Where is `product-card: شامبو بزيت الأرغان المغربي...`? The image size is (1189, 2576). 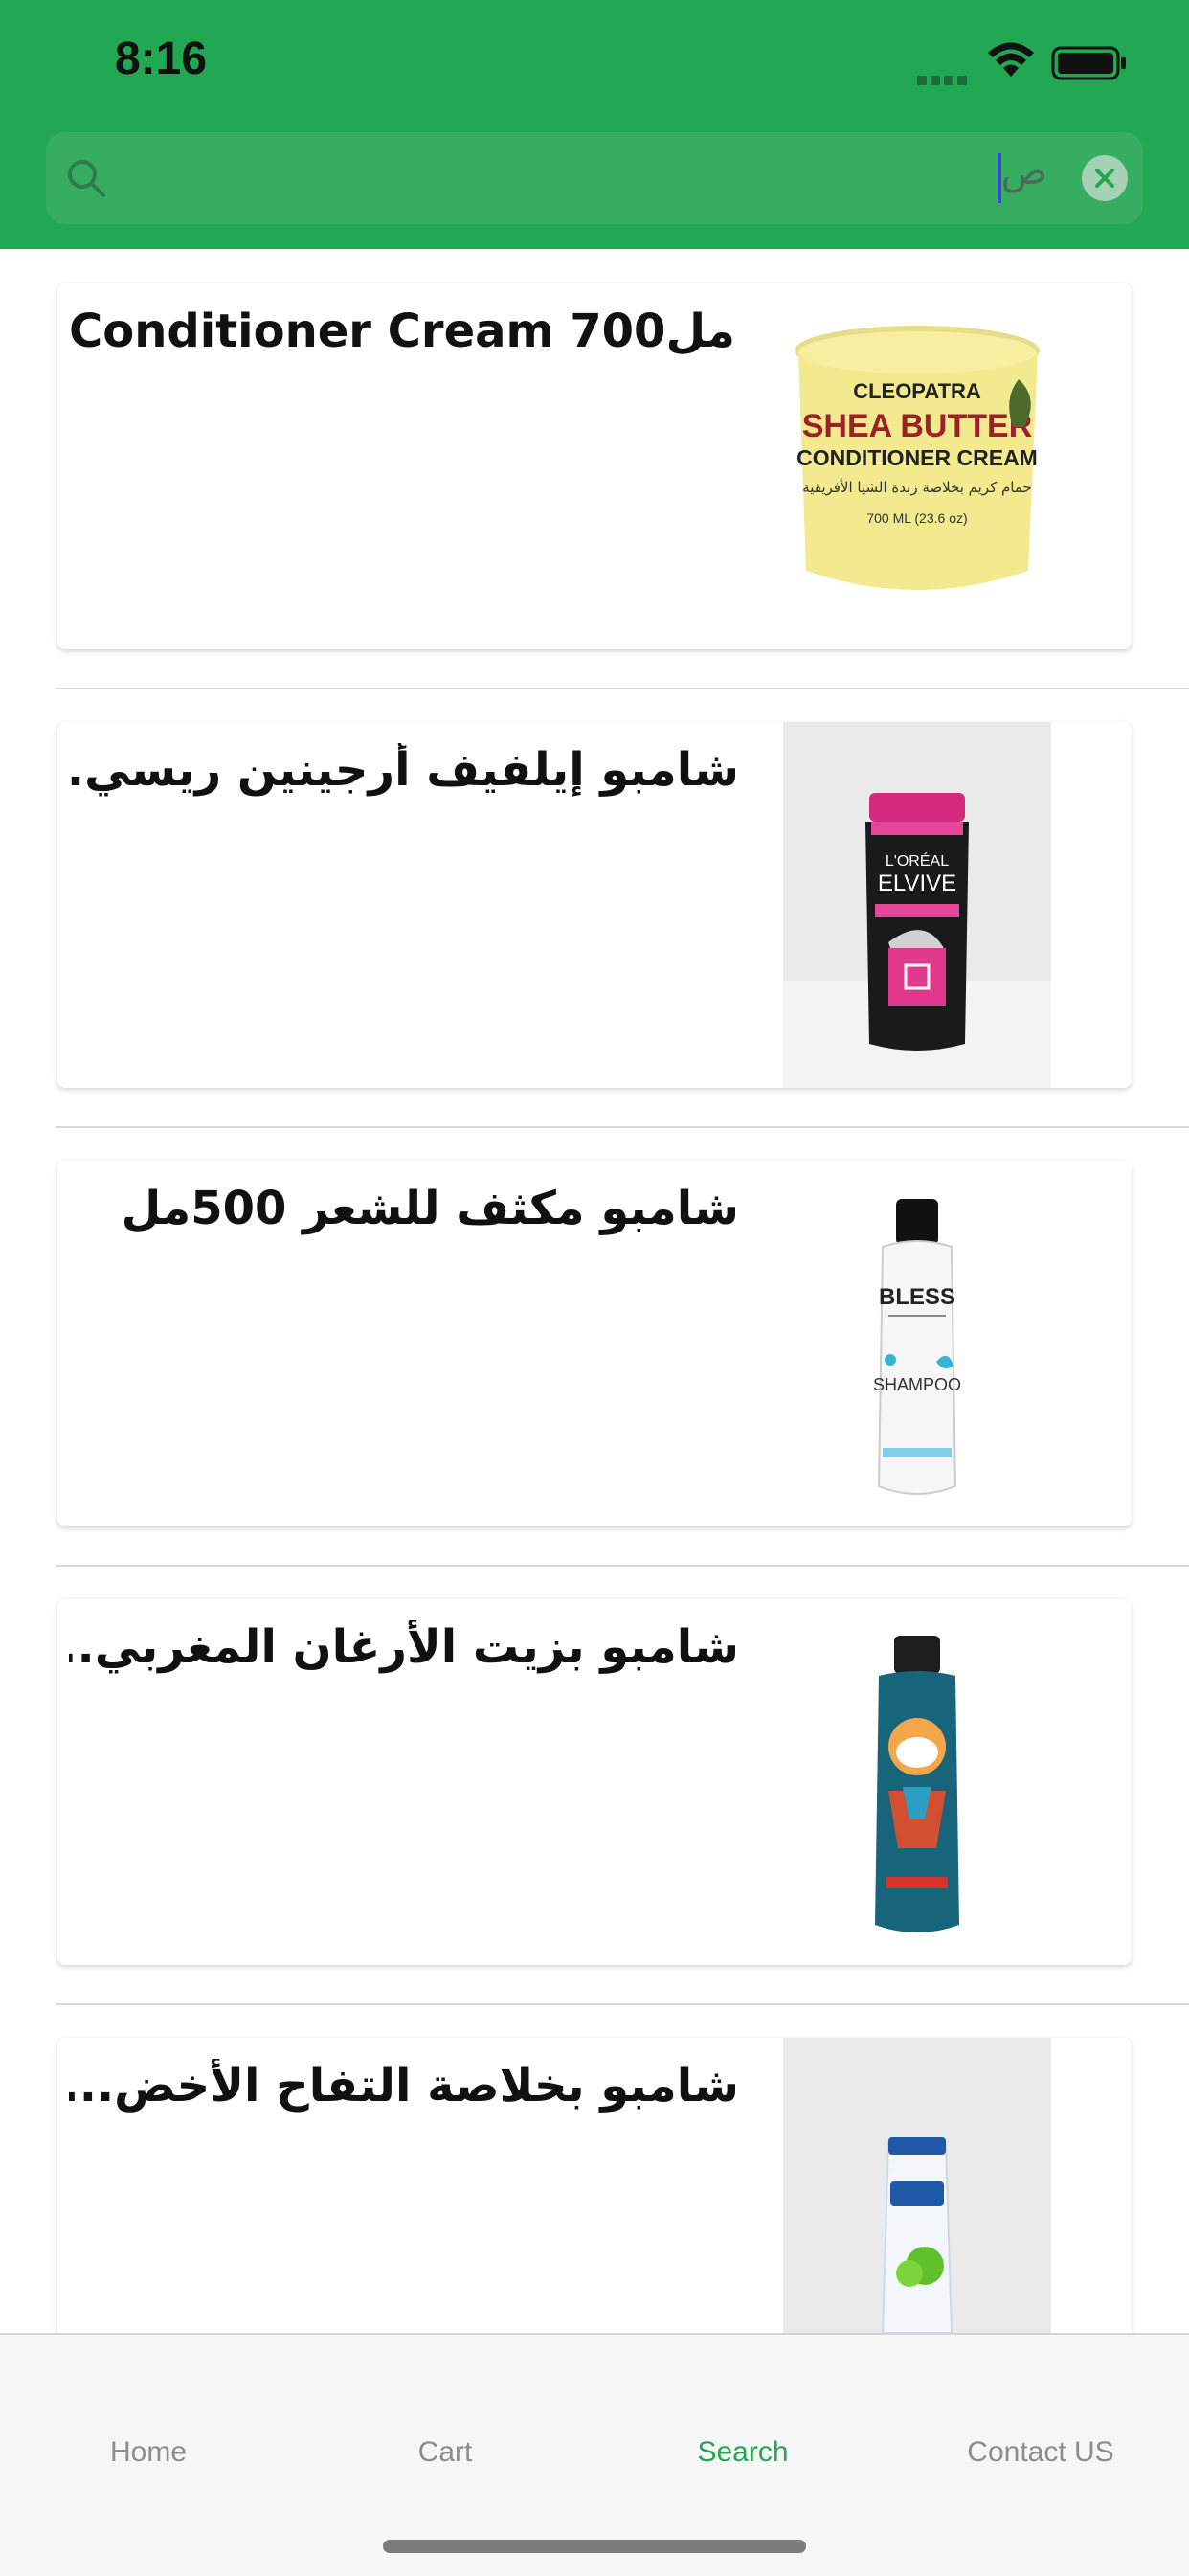 product-card: شامبو بزيت الأرغان المغربي... is located at coordinates (594, 1782).